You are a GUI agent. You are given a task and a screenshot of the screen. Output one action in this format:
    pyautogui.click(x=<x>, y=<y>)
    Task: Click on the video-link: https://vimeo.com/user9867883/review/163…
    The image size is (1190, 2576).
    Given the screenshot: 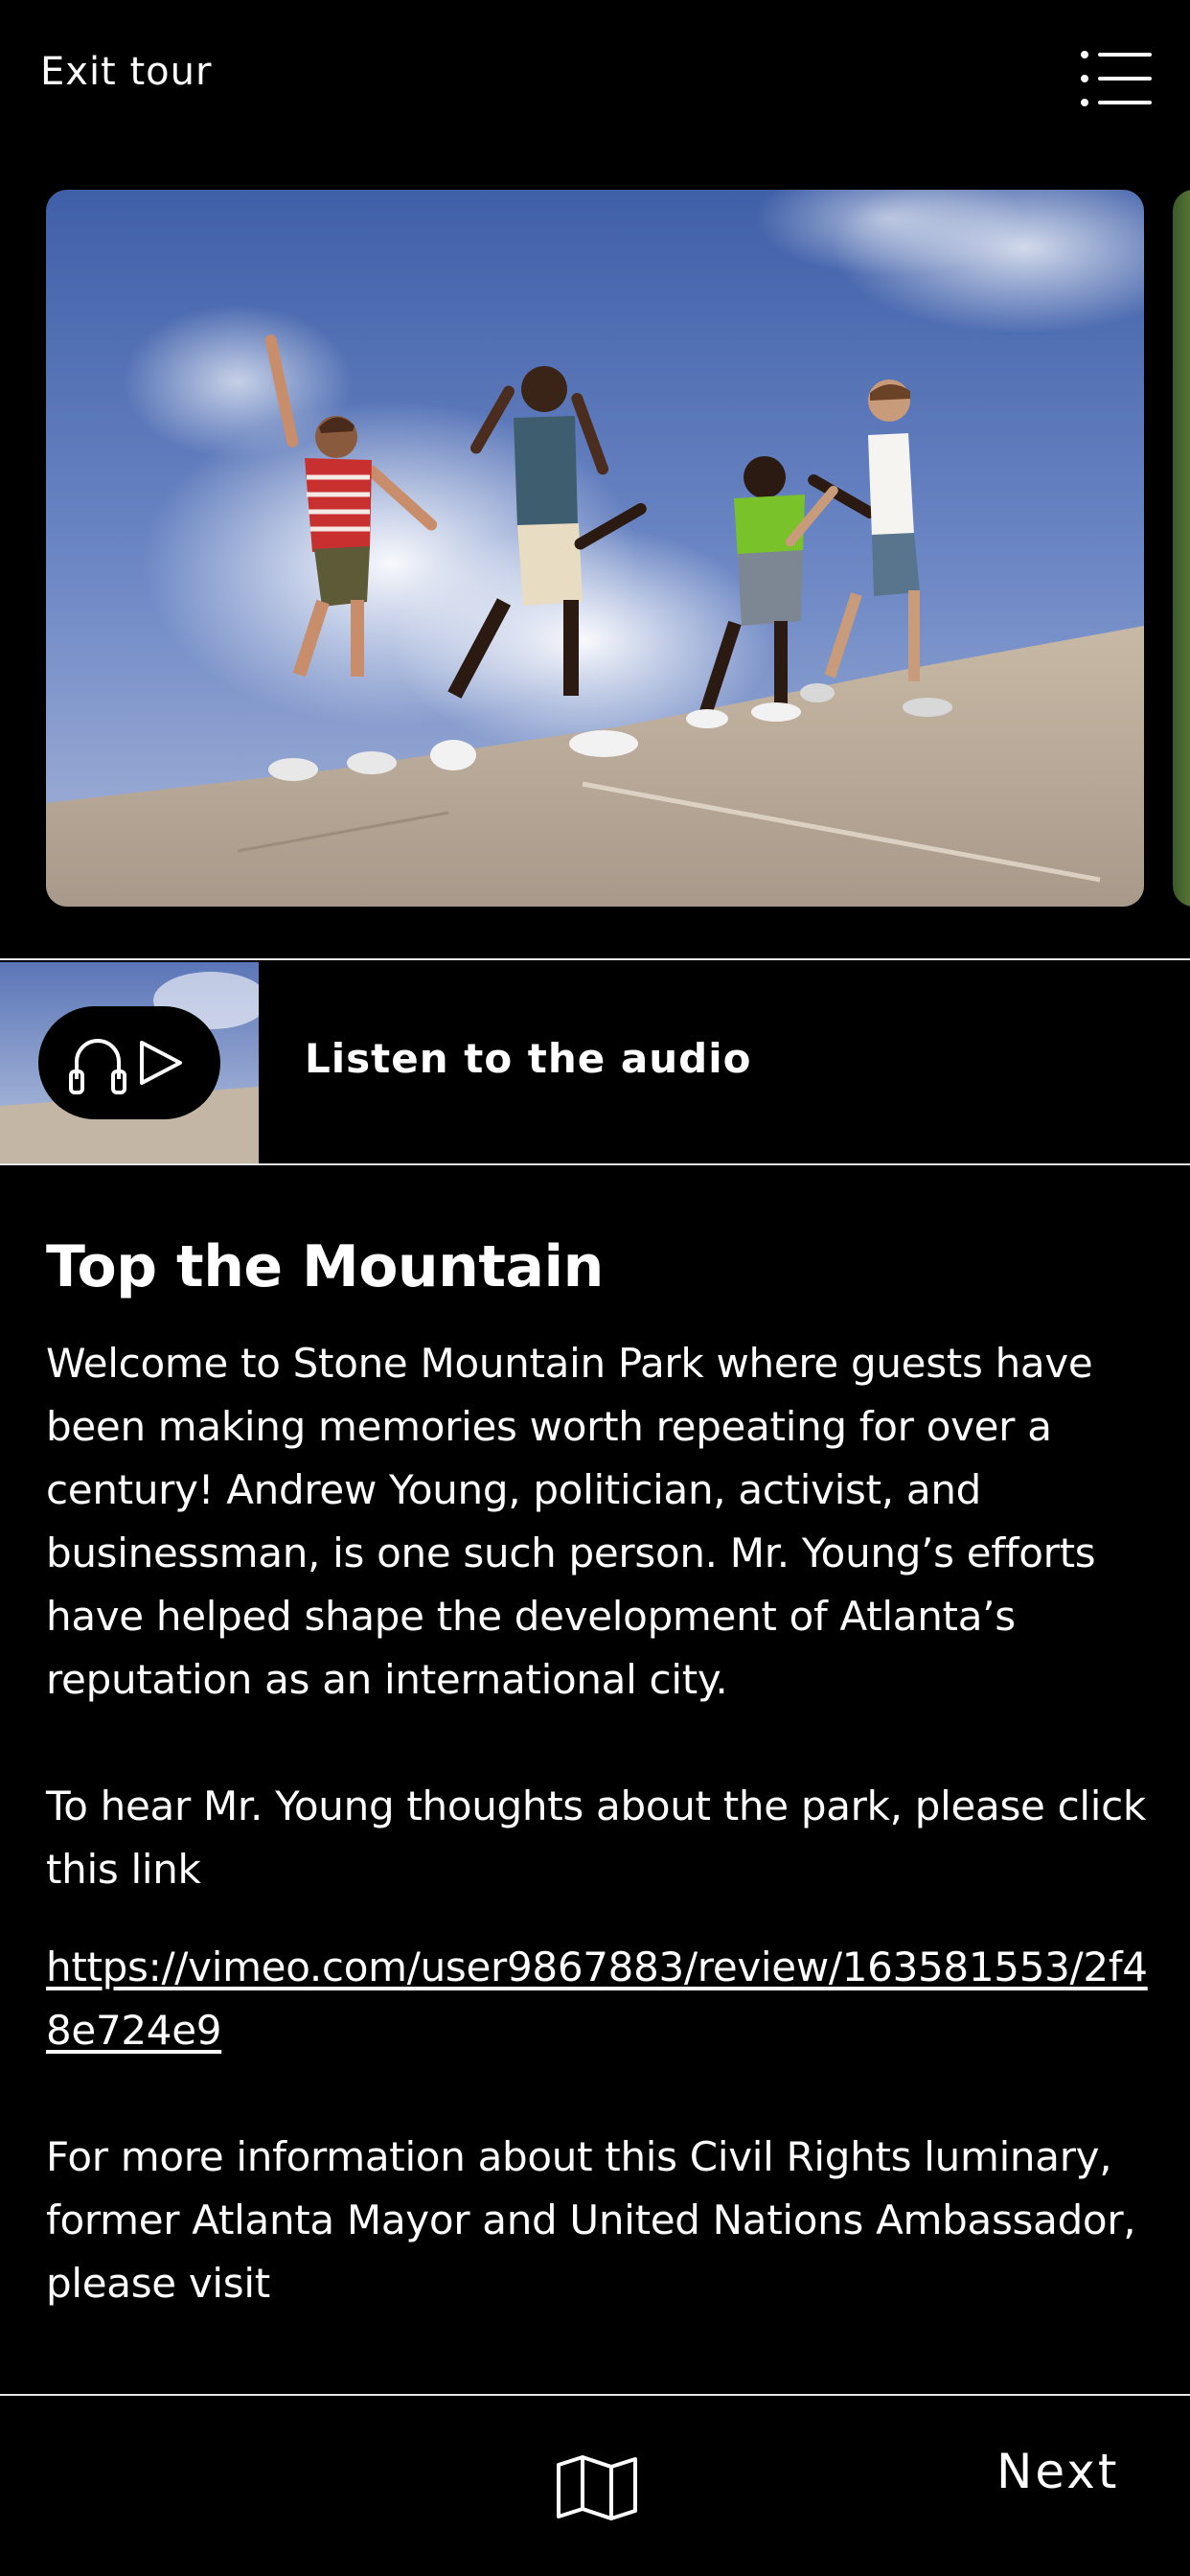 What is the action you would take?
    pyautogui.click(x=597, y=1999)
    